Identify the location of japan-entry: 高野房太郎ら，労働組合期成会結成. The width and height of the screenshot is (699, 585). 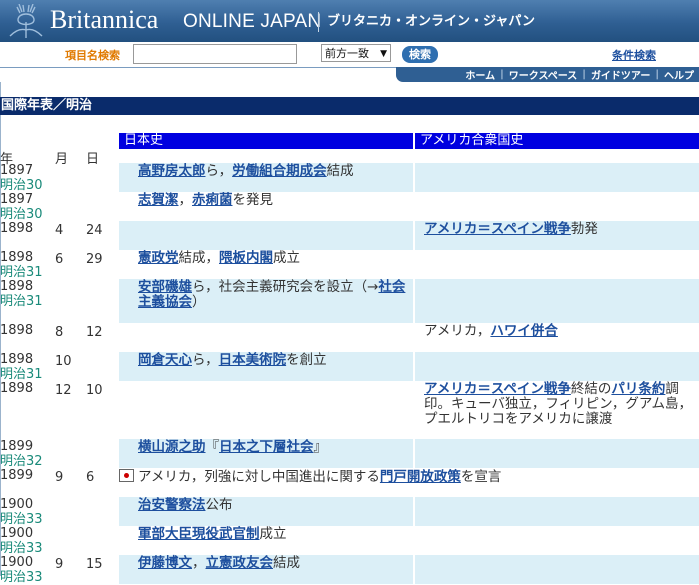
(275, 171).